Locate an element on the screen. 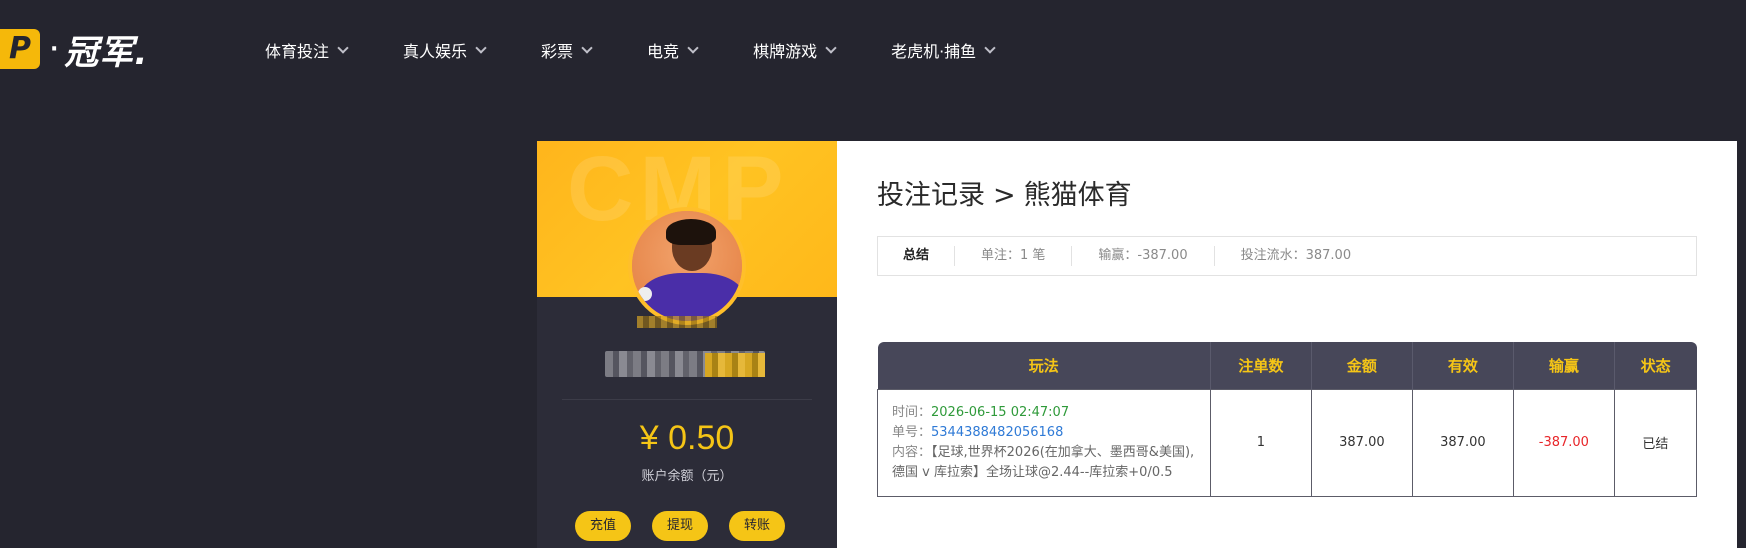 The height and width of the screenshot is (548, 1746). summary-orders: 单注：1 笔 is located at coordinates (1014, 256).